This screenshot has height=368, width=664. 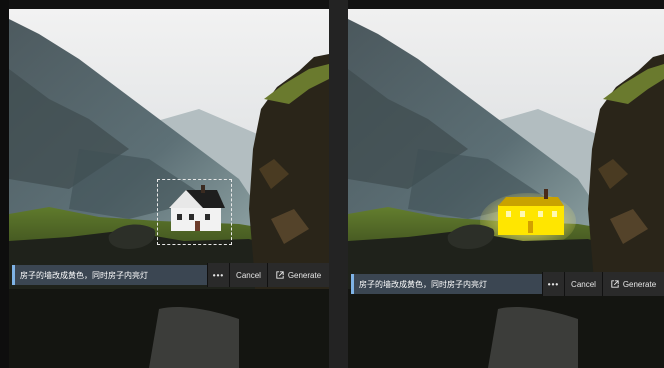 I want to click on left-strip, so click(x=4, y=184).